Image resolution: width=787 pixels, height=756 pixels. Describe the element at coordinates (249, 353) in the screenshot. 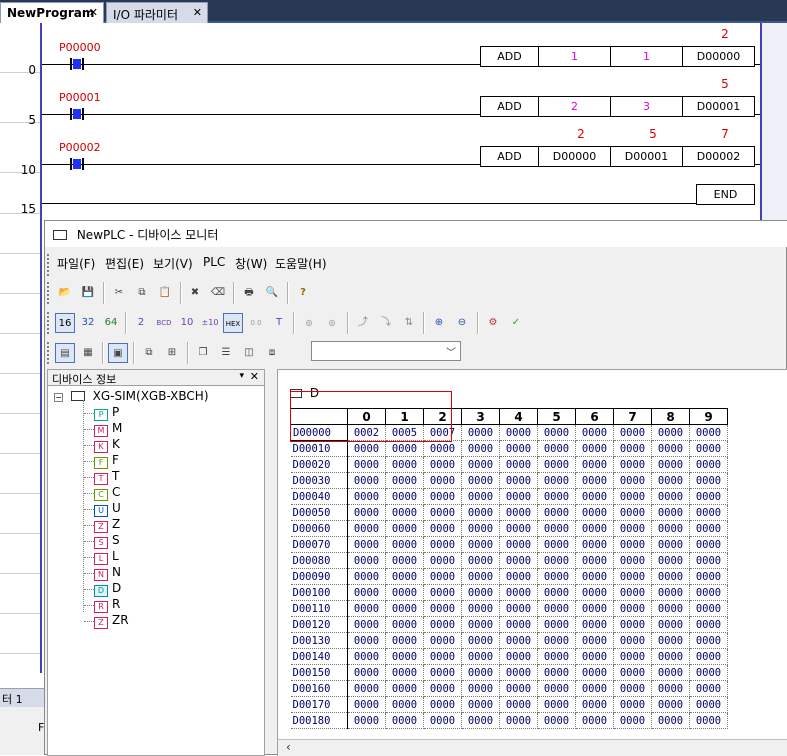

I see `tile-vertical-icon: ◫` at that location.